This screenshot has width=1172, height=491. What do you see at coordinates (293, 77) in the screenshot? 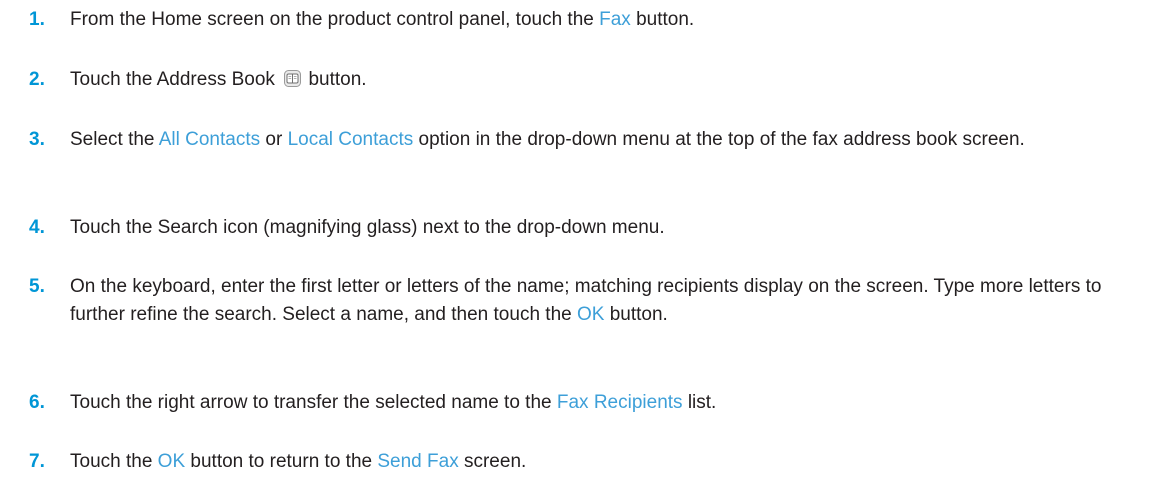
I see `address-book-icon` at bounding box center [293, 77].